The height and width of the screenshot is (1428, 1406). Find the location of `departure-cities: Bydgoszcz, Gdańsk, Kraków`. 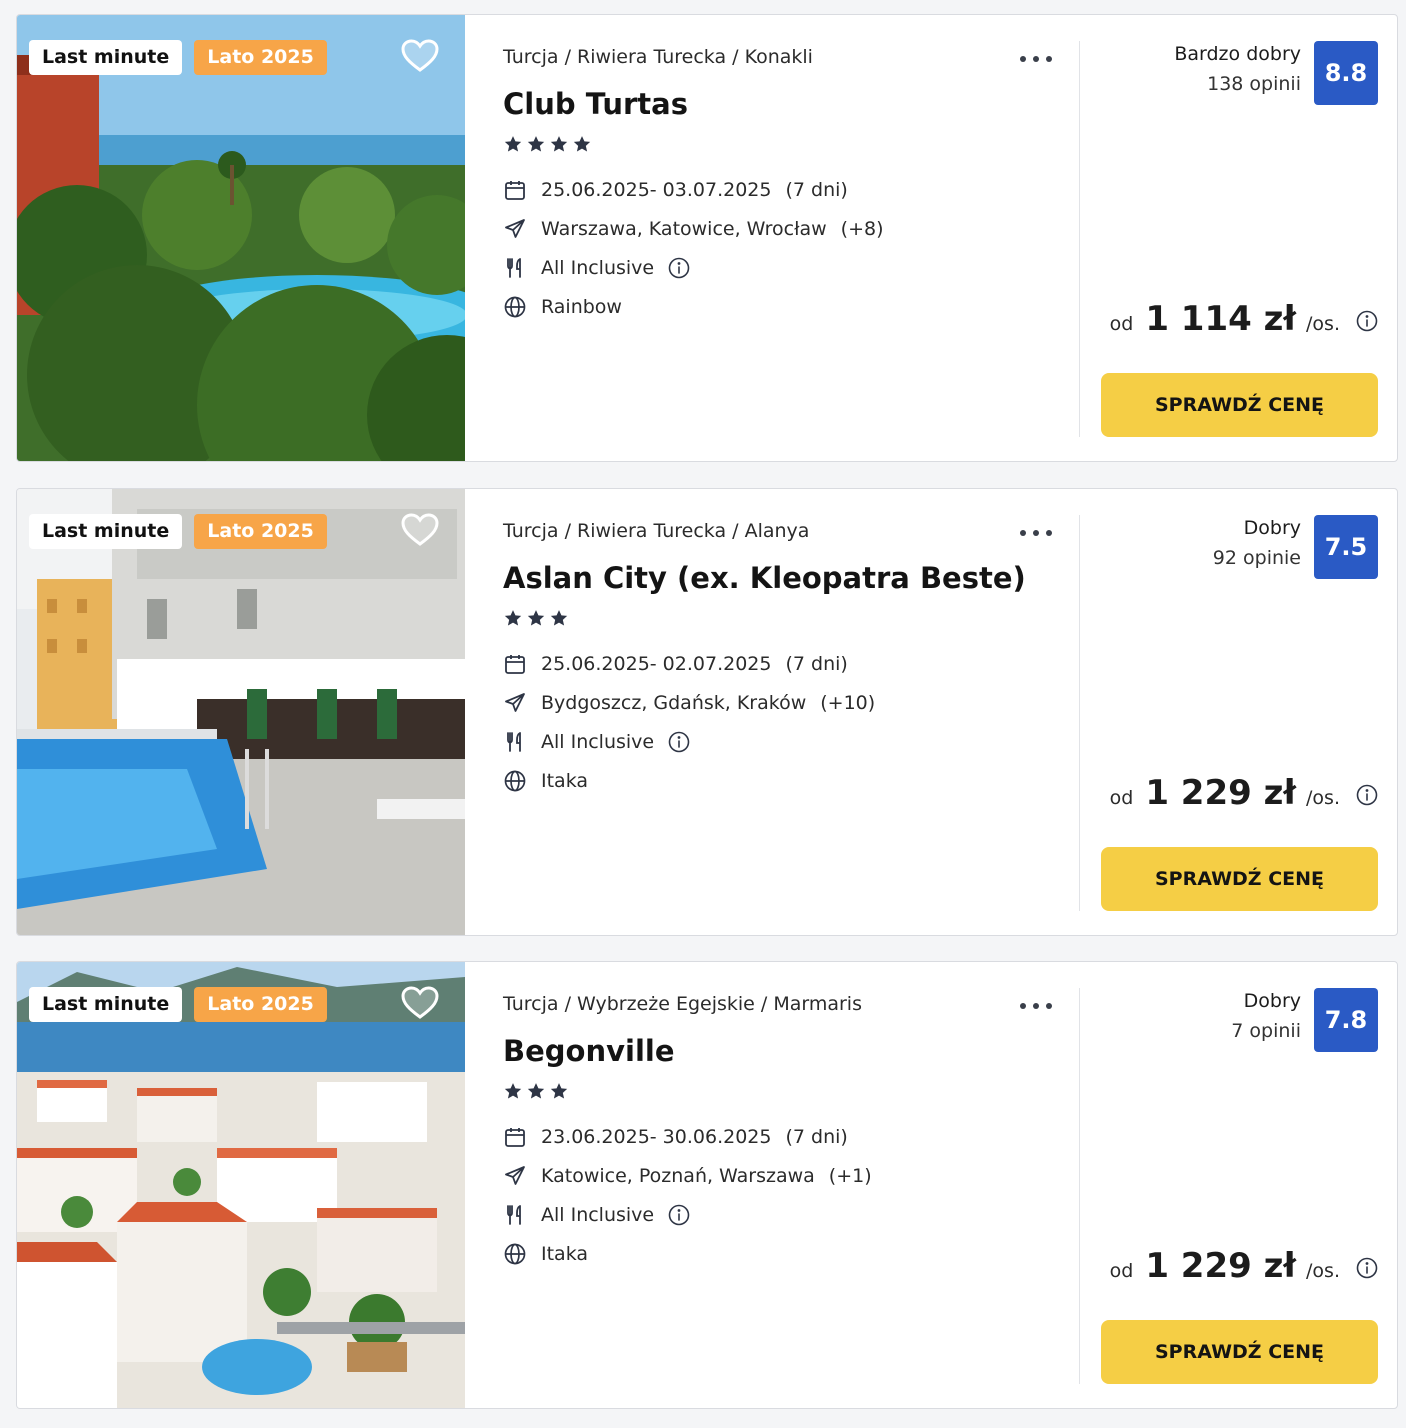

departure-cities: Bydgoszcz, Gdańsk, Kraków is located at coordinates (674, 703).